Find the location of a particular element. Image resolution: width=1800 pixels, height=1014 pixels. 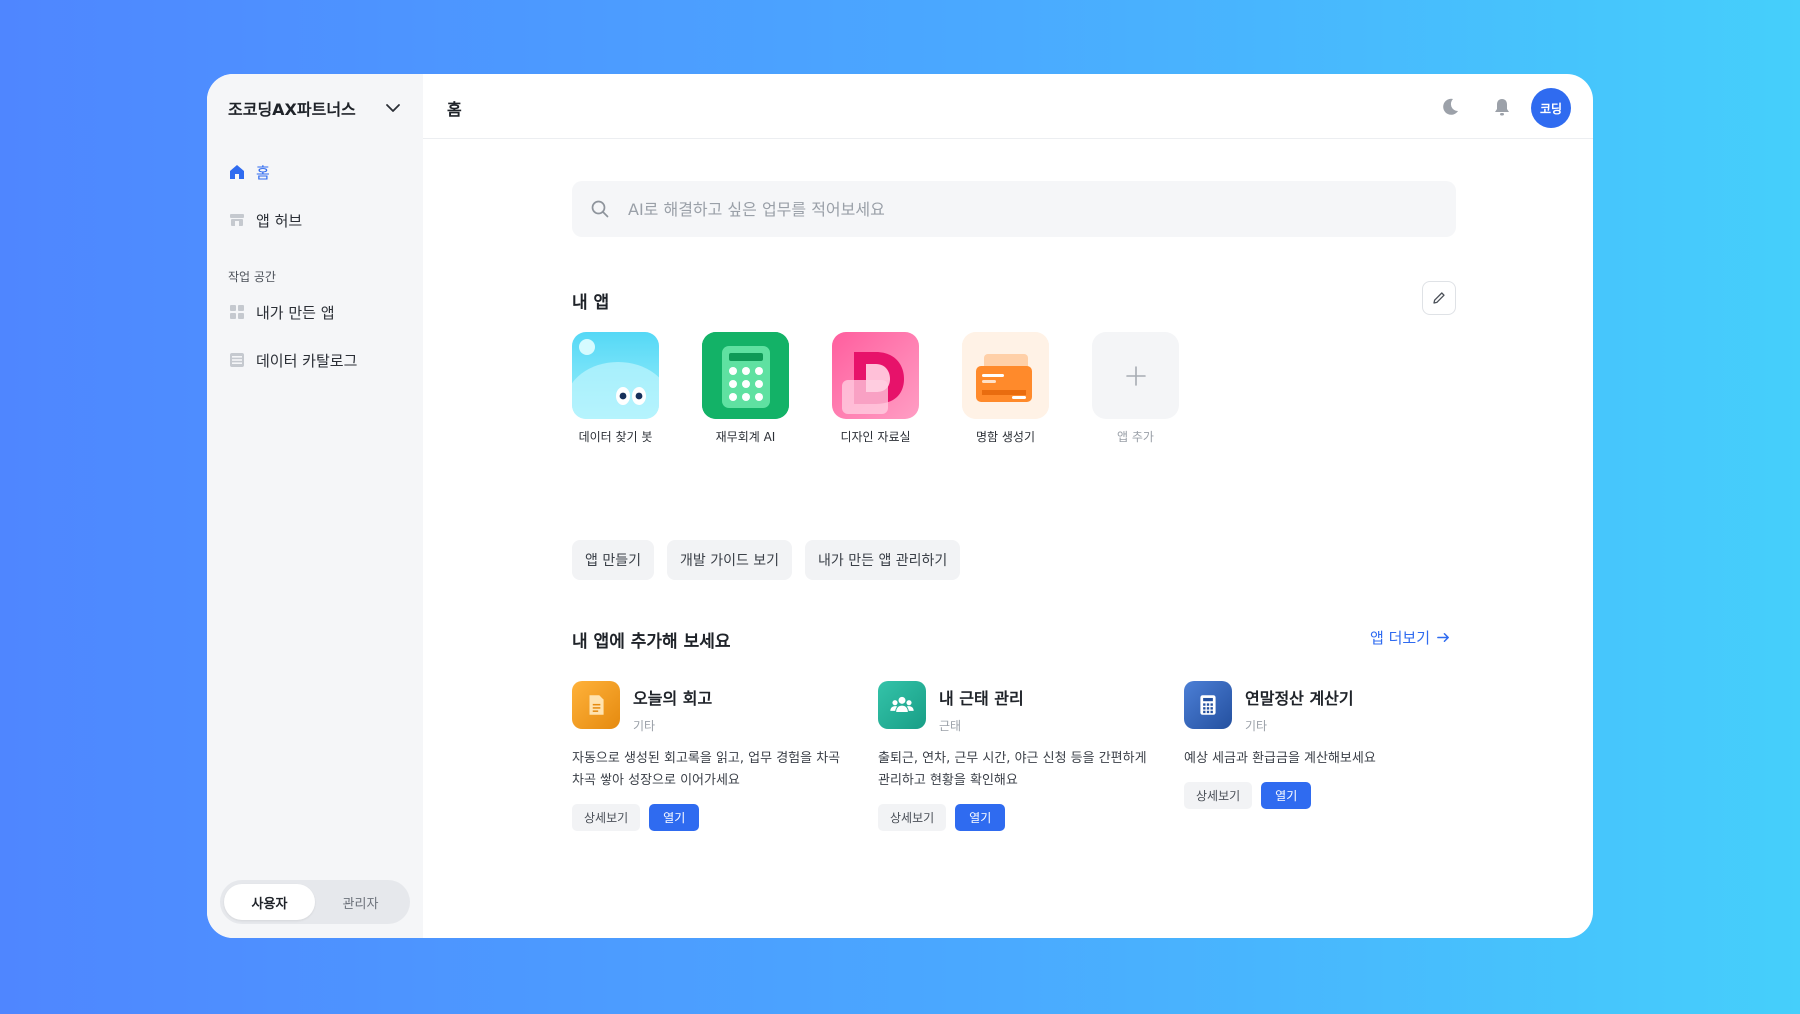

sidebar-item-label: 데이터 카탈로그 is located at coordinates (307, 360).